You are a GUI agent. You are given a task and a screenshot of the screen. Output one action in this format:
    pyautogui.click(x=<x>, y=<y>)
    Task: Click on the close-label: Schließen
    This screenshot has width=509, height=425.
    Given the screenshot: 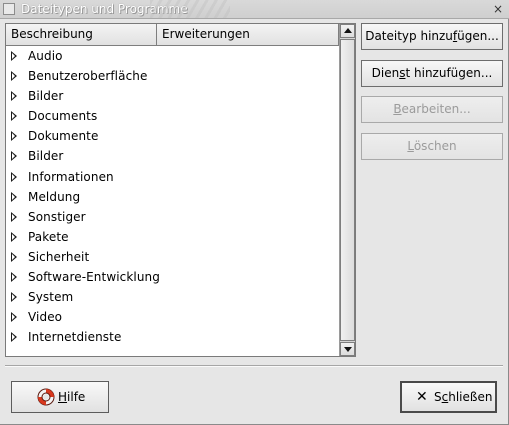 What is the action you would take?
    pyautogui.click(x=463, y=397)
    